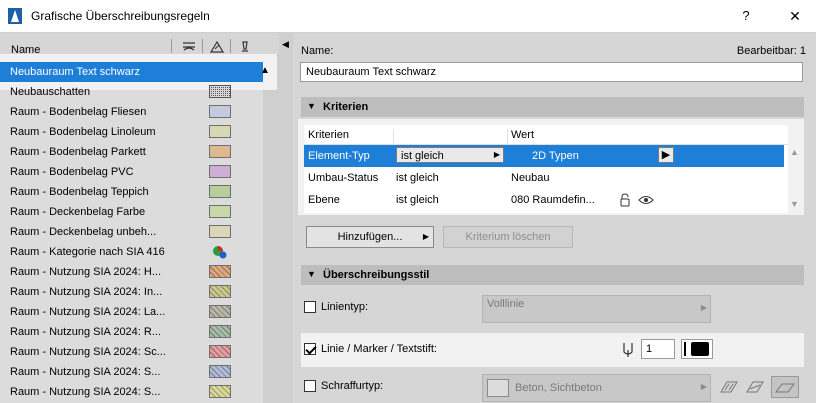 The width and height of the screenshot is (816, 403). Describe the element at coordinates (310, 349) in the screenshot. I see `pen-checkbox` at that location.